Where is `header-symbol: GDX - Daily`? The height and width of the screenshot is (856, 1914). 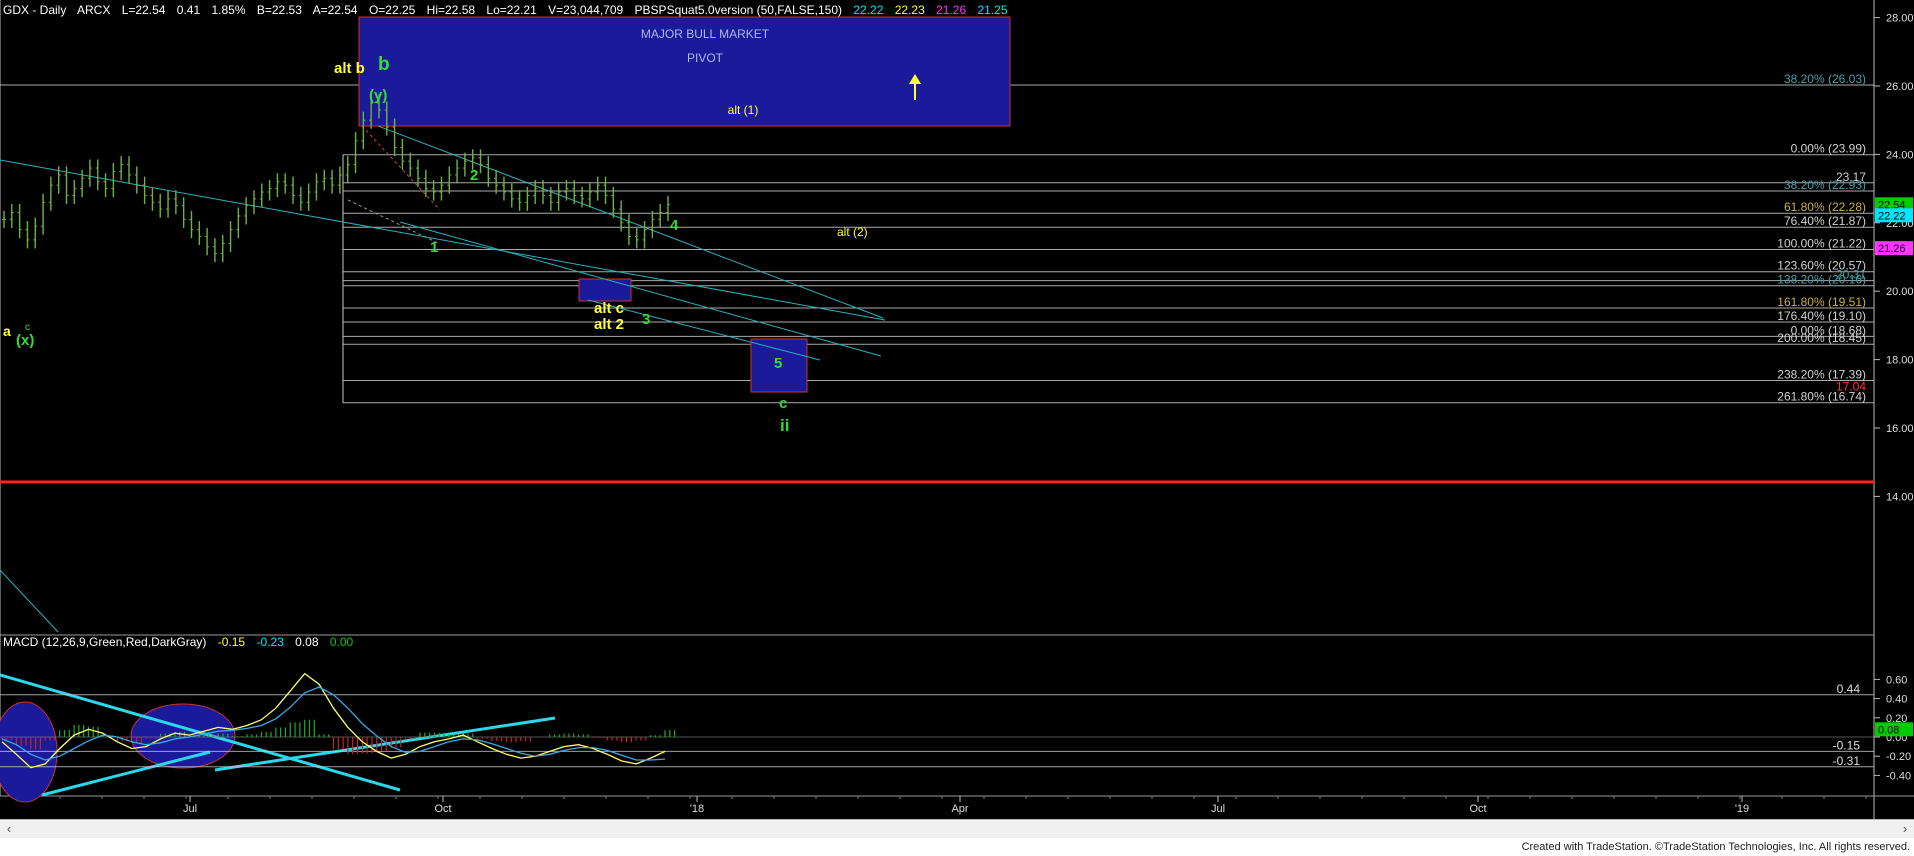
header-symbol: GDX - Daily is located at coordinates (34, 10).